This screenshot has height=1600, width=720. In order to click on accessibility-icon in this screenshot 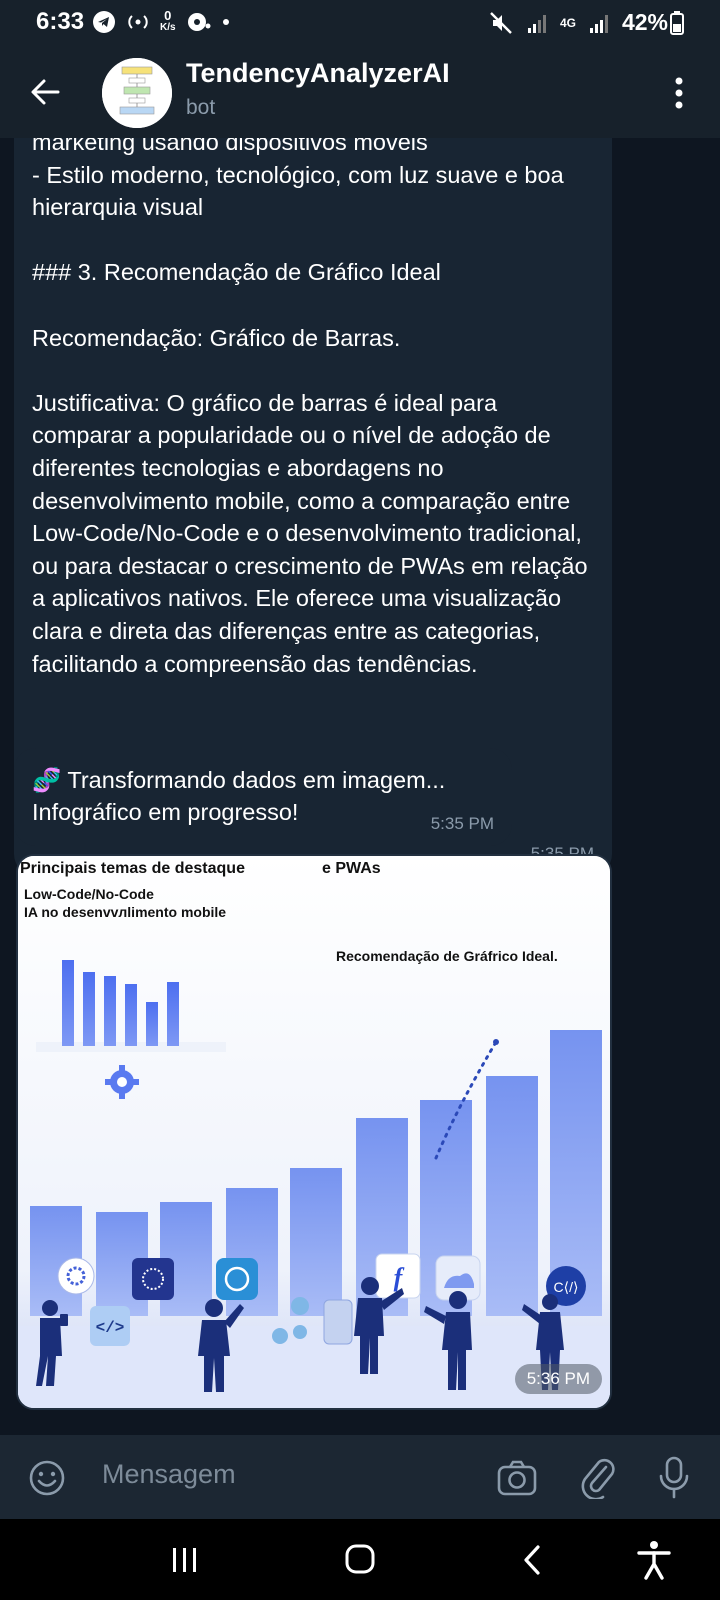, I will do `click(654, 1560)`.